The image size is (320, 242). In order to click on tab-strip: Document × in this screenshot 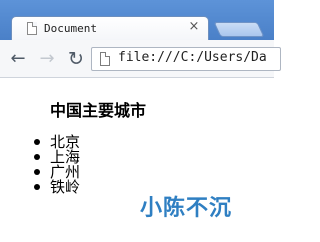, I will do `click(137, 20)`.